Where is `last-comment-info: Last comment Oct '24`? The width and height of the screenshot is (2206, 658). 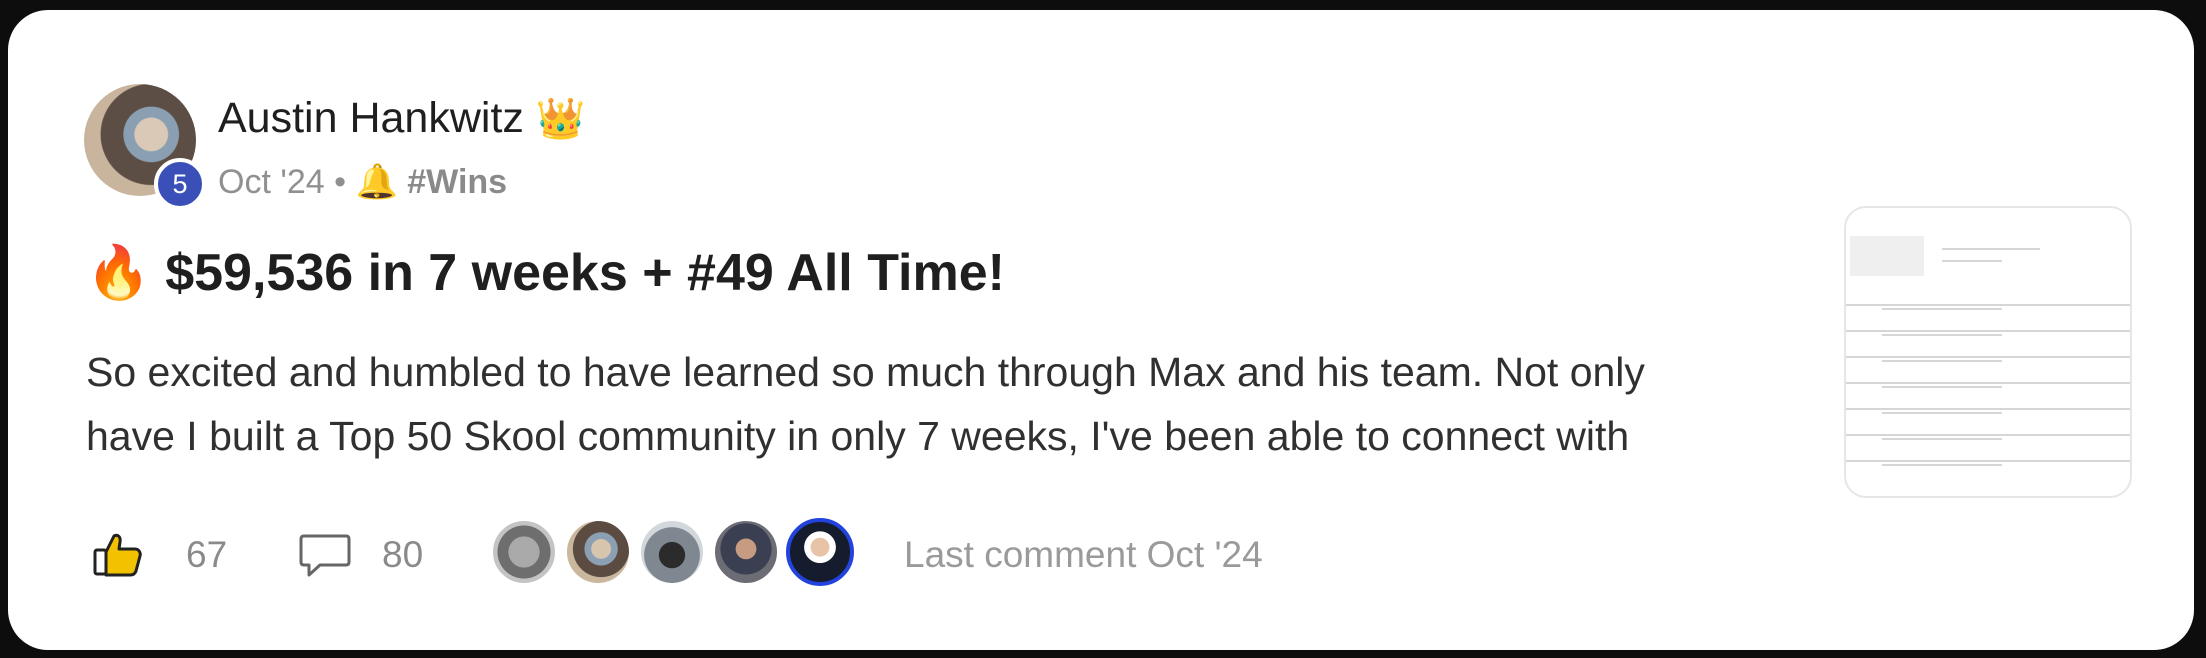 last-comment-info: Last comment Oct '24 is located at coordinates (1083, 554).